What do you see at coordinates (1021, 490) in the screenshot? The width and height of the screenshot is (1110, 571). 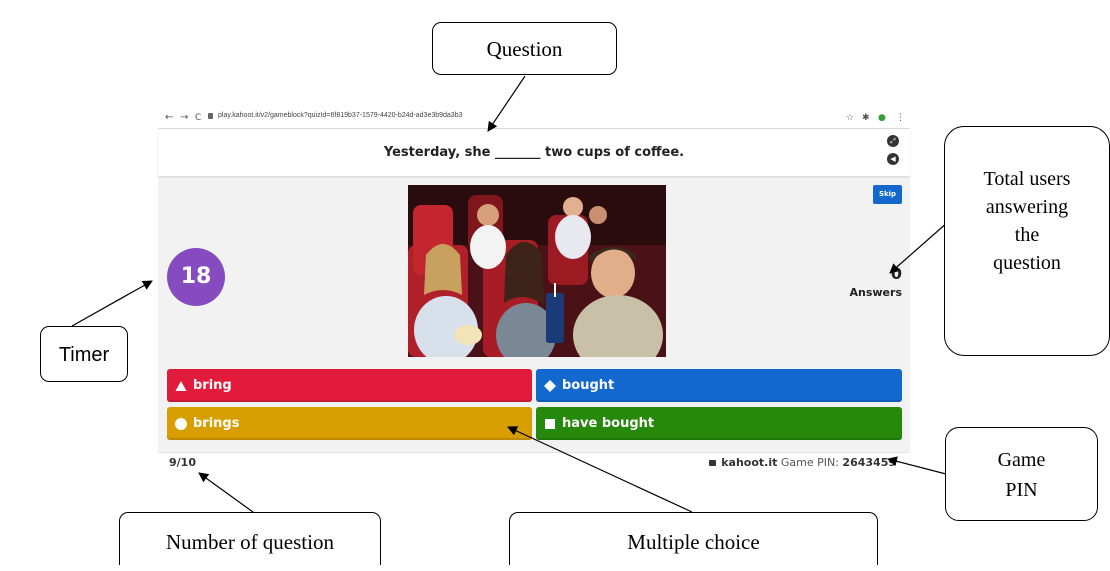 I see `annotation-line: PIN` at bounding box center [1021, 490].